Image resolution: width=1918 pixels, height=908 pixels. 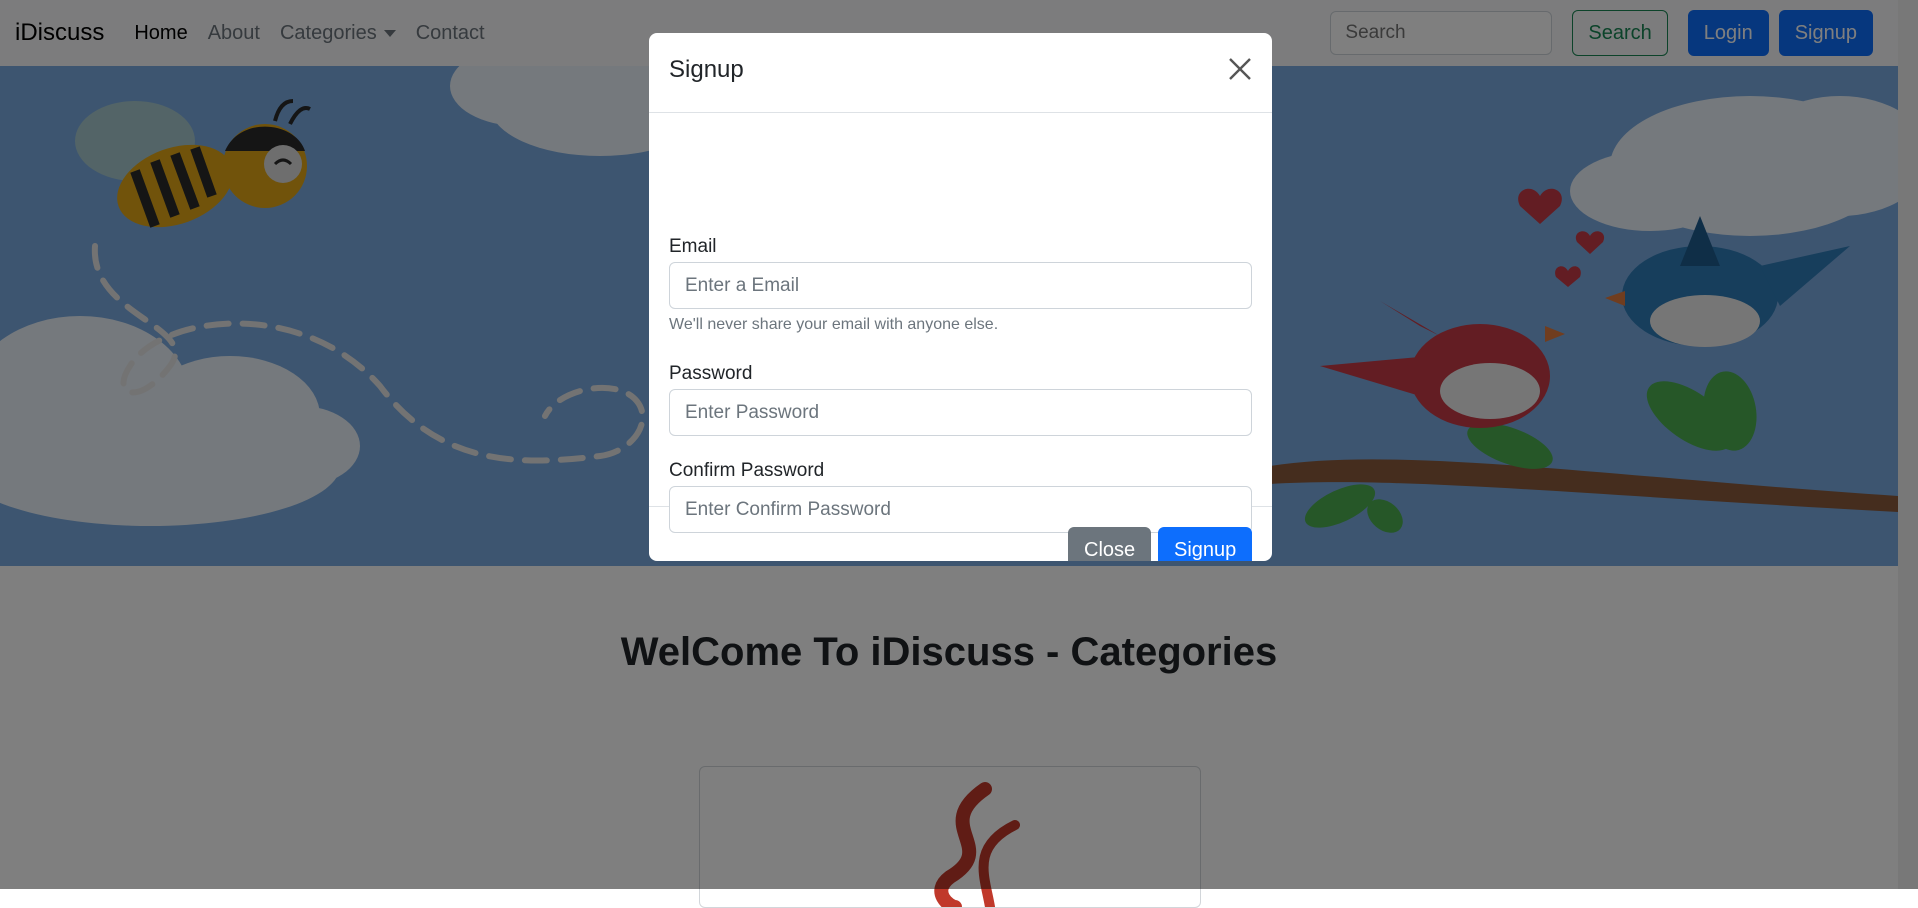 What do you see at coordinates (960, 285) in the screenshot?
I see `email-field` at bounding box center [960, 285].